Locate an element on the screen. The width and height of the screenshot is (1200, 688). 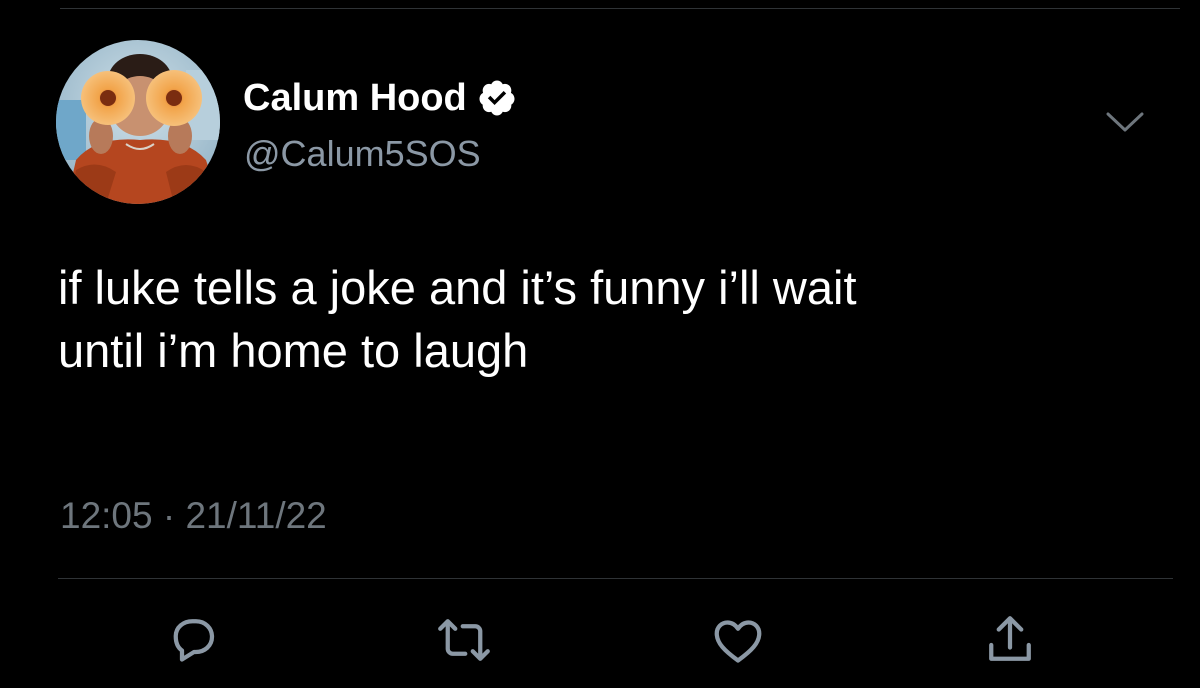
like-button is located at coordinates (738, 640).